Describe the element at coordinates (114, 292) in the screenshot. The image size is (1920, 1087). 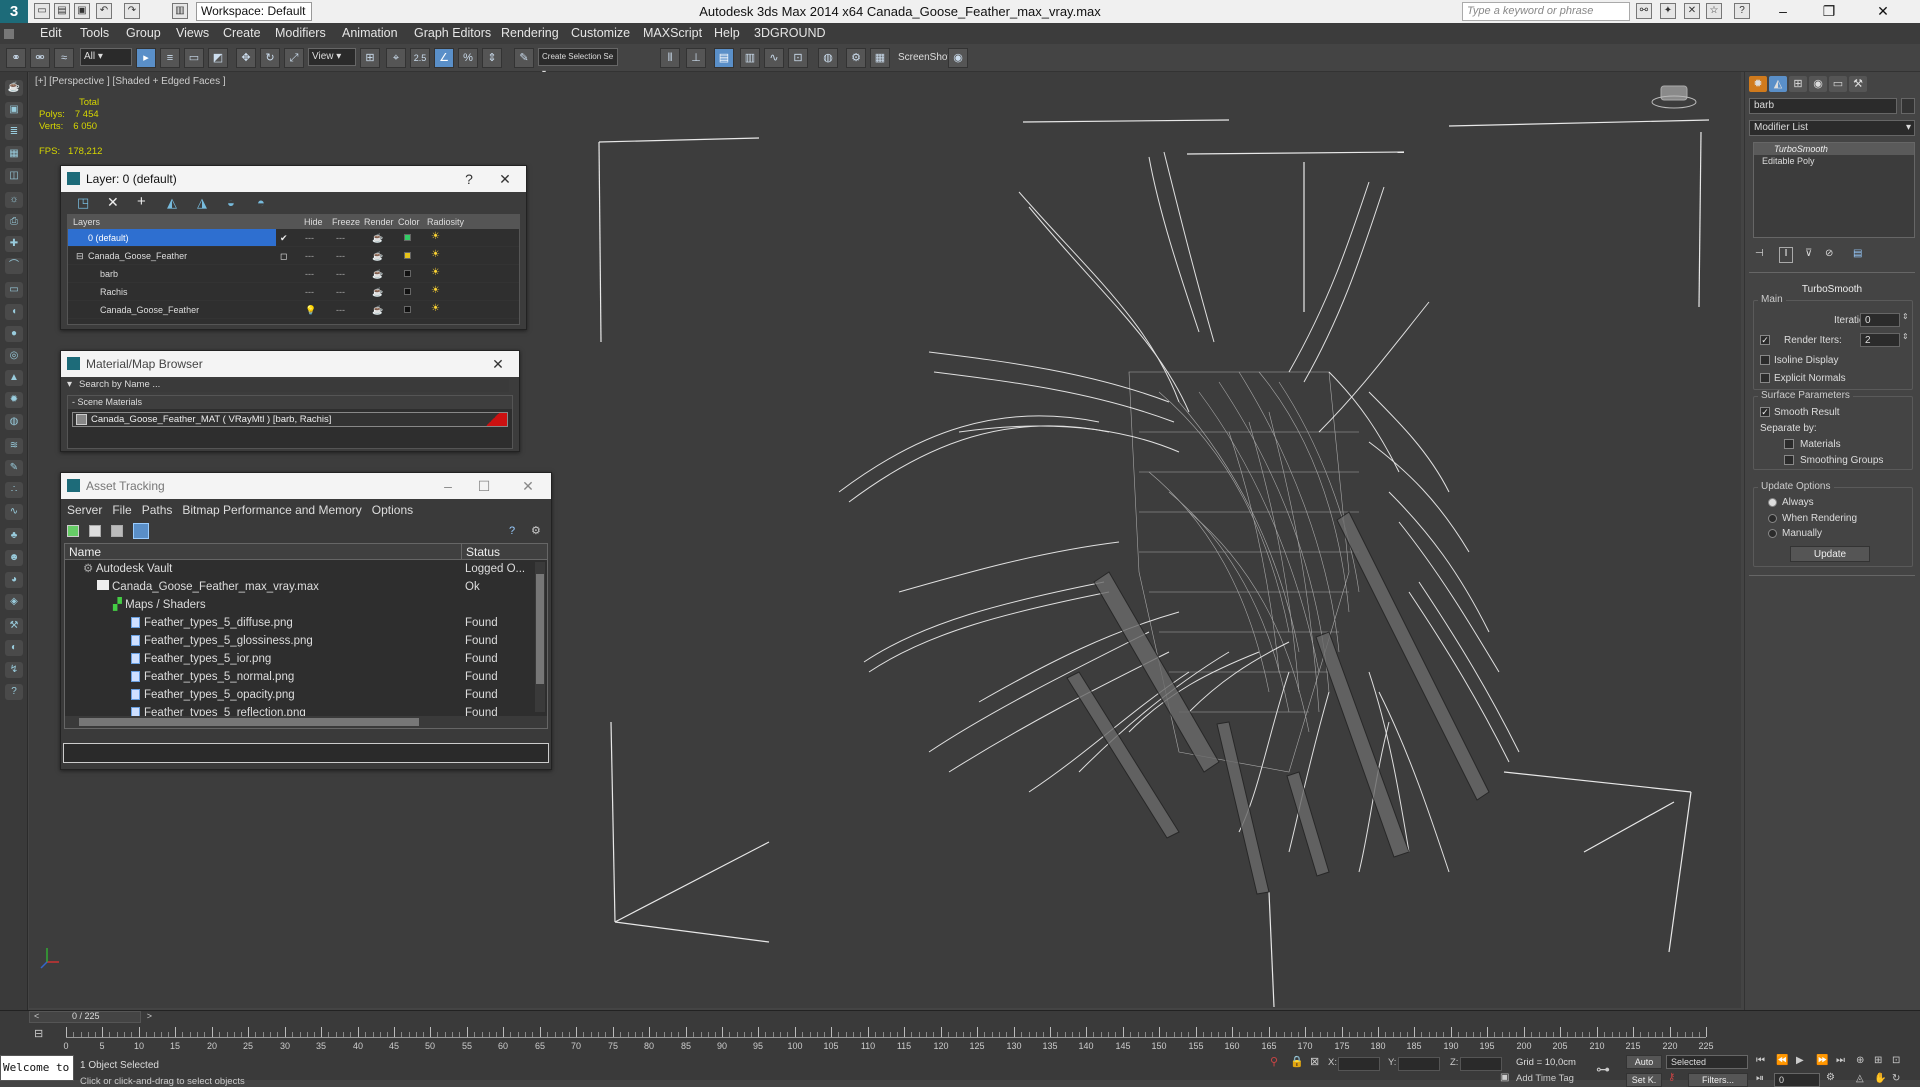
I see `layer-name: Rachis` at that location.